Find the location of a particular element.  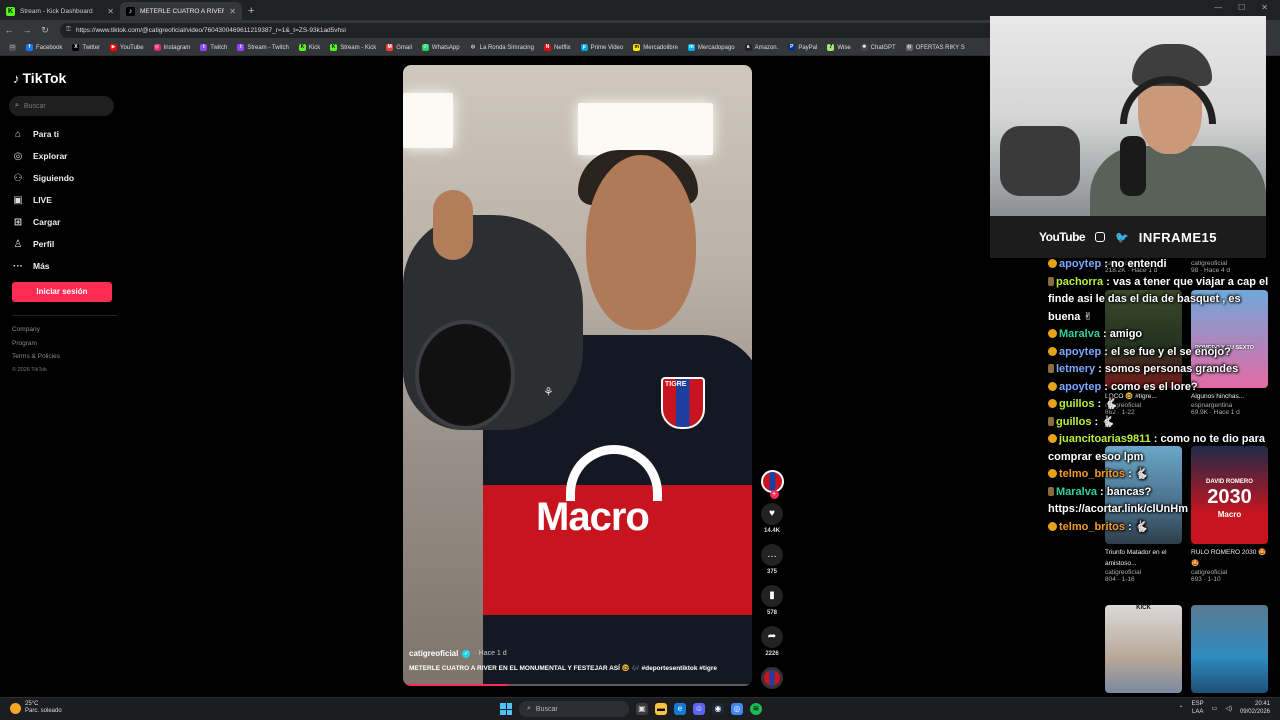

language-indicator: ESP LAA is located at coordinates (1198, 708).